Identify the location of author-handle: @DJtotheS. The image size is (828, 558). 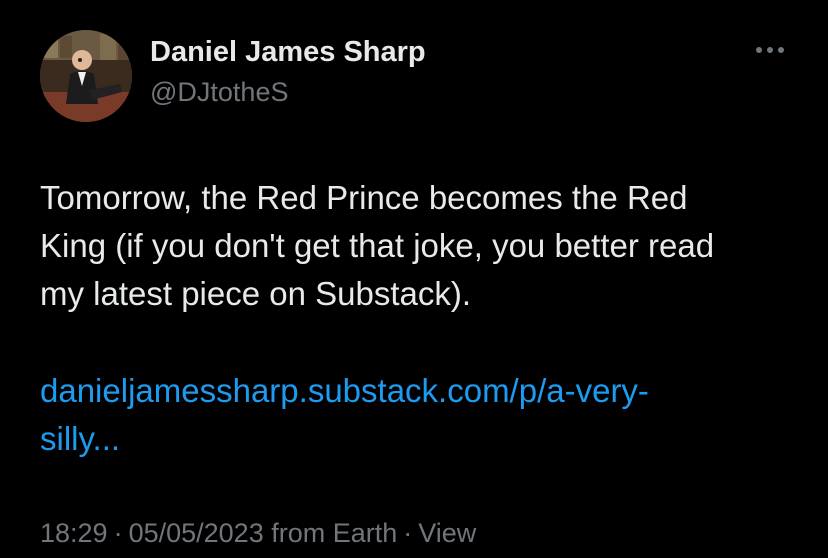
(219, 92).